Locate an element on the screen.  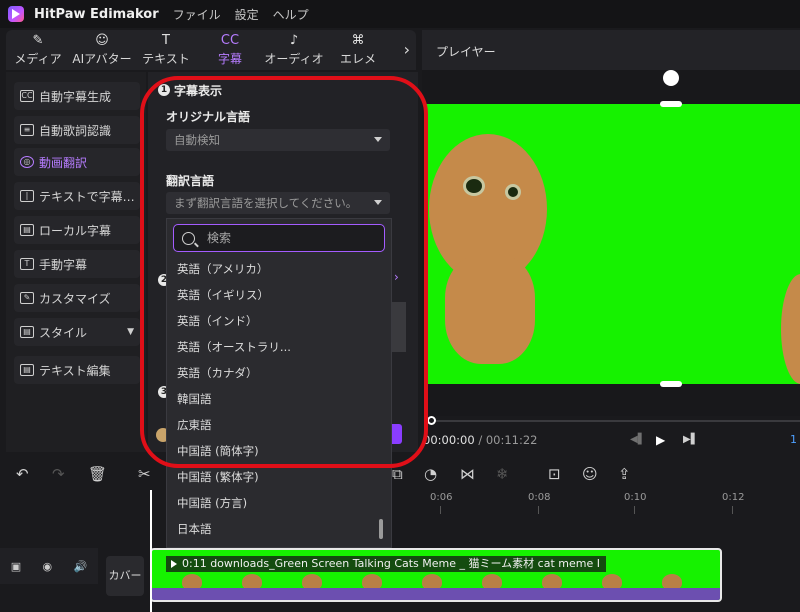
language-option: 日本語 is located at coordinates (277, 529).